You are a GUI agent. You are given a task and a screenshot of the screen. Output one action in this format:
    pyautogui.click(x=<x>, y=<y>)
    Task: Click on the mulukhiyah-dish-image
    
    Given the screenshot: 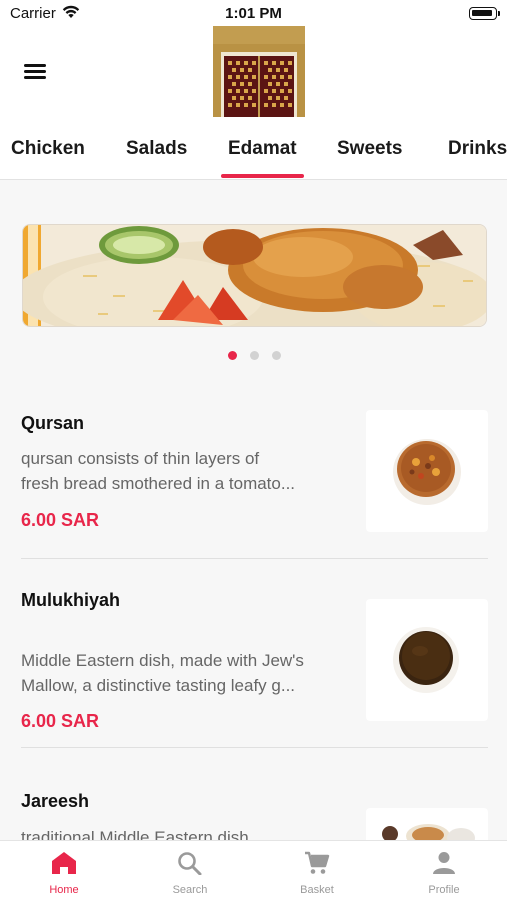 What is the action you would take?
    pyautogui.click(x=426, y=660)
    